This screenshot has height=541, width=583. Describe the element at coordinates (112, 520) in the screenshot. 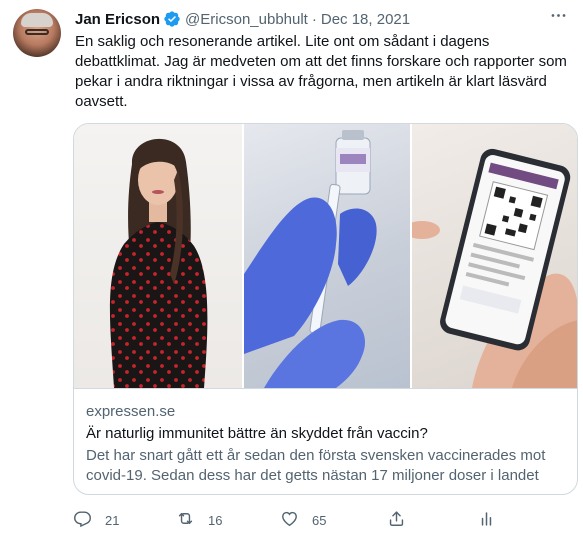

I see `reply-count: 21` at that location.